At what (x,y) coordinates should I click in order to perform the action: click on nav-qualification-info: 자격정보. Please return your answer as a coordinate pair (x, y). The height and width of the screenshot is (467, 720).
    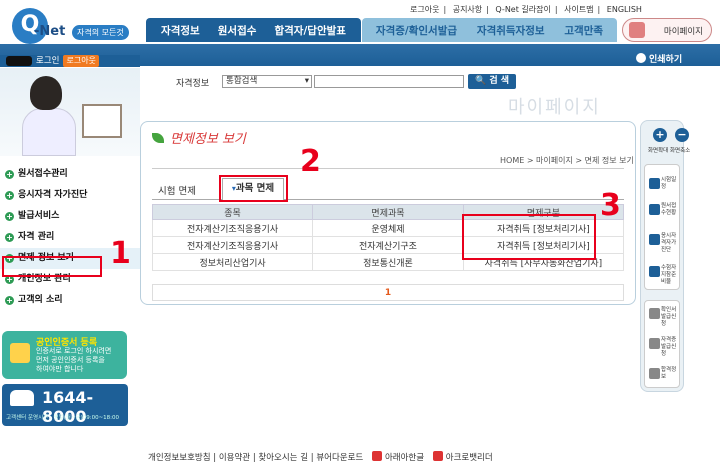
    Looking at the image, I should click on (180, 30).